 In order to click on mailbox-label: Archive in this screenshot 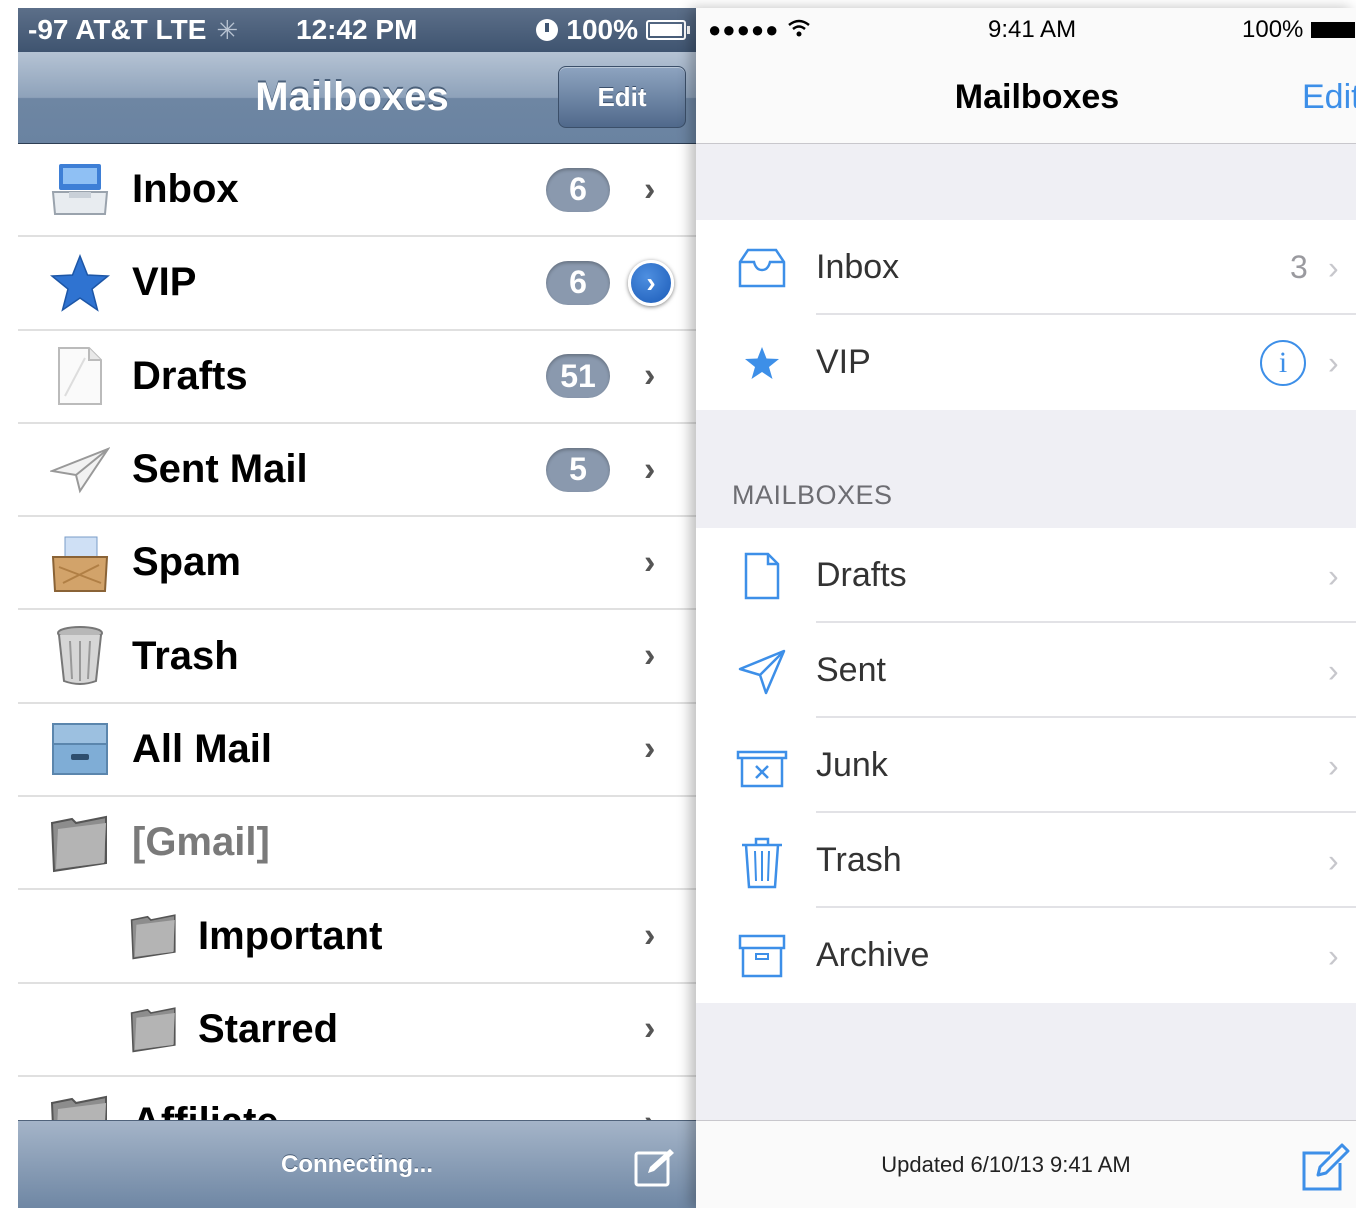, I will do `click(873, 955)`.